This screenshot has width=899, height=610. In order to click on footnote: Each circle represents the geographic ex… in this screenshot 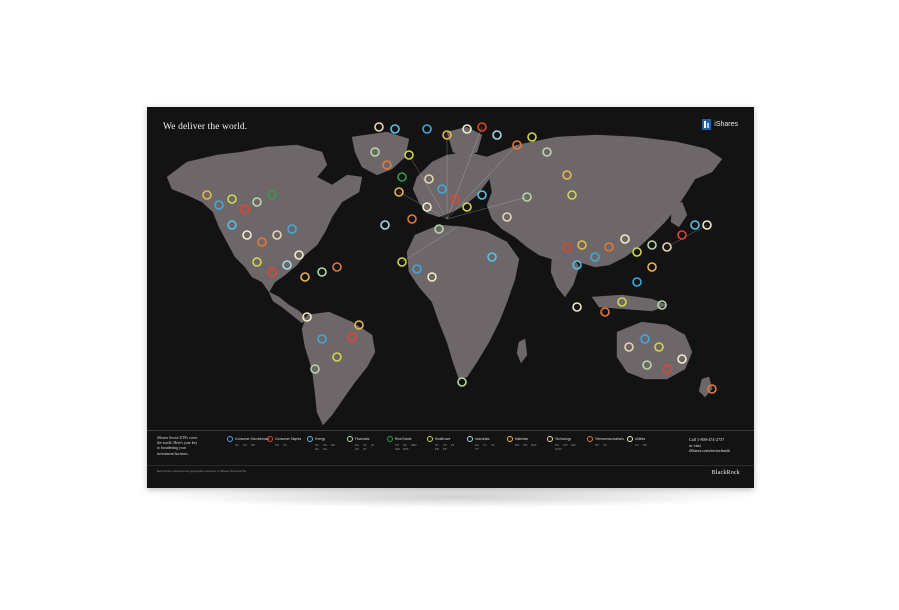, I will do `click(202, 471)`.